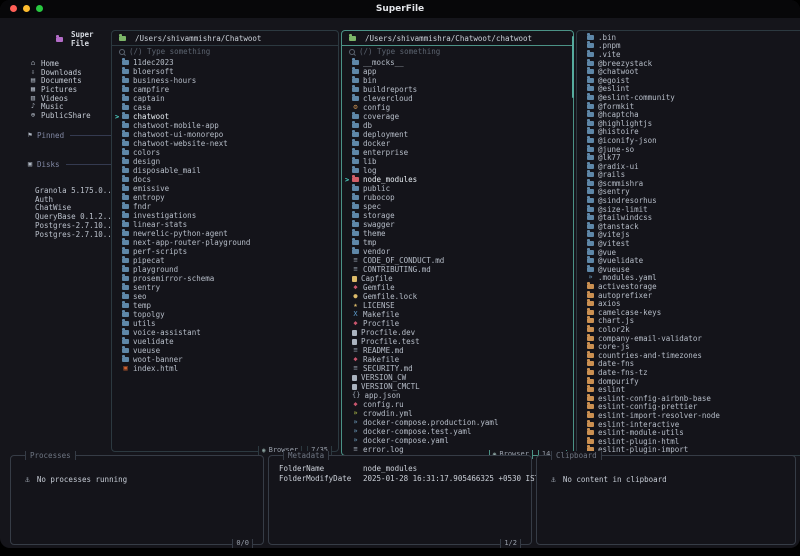 The image size is (800, 556). What do you see at coordinates (690, 209) in the screenshot?
I see `file-row: @size-limit` at bounding box center [690, 209].